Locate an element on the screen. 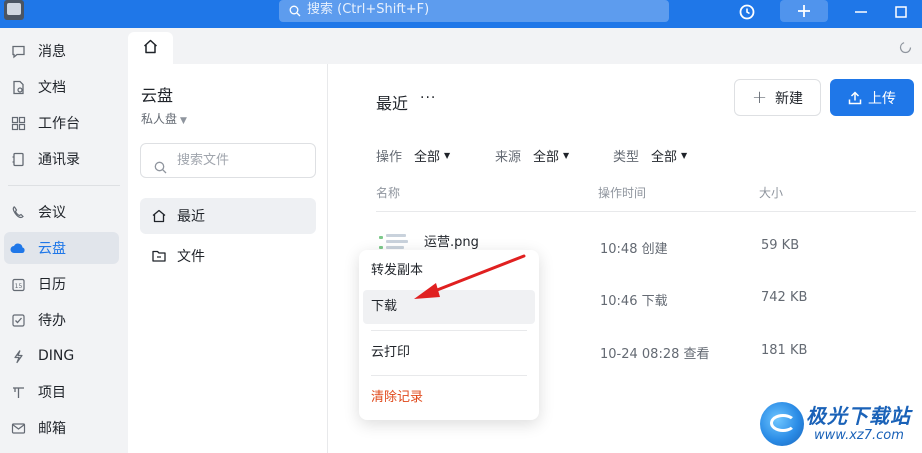 The width and height of the screenshot is (922, 453). nav-item-label: 日历 is located at coordinates (52, 285).